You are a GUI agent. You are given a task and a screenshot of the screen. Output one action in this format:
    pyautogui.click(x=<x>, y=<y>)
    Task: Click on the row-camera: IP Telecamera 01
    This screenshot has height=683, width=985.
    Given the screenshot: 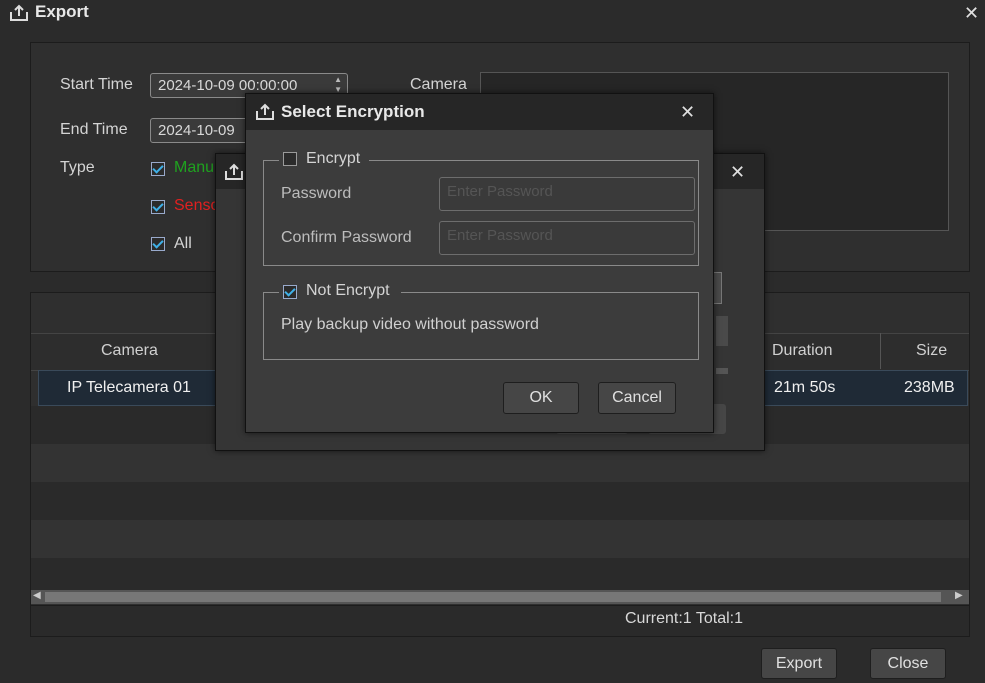 What is the action you would take?
    pyautogui.click(x=129, y=387)
    